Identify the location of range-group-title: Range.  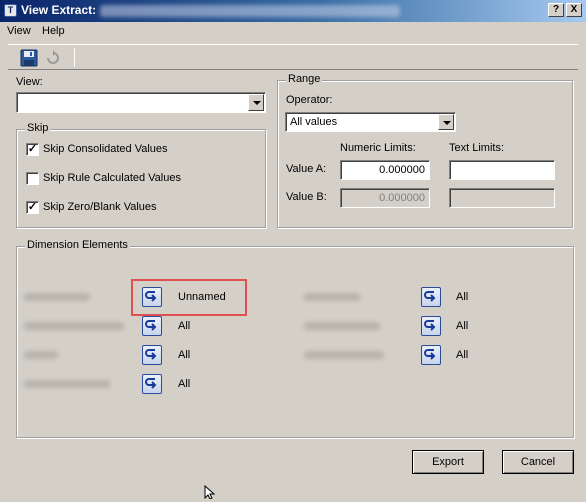
(304, 79).